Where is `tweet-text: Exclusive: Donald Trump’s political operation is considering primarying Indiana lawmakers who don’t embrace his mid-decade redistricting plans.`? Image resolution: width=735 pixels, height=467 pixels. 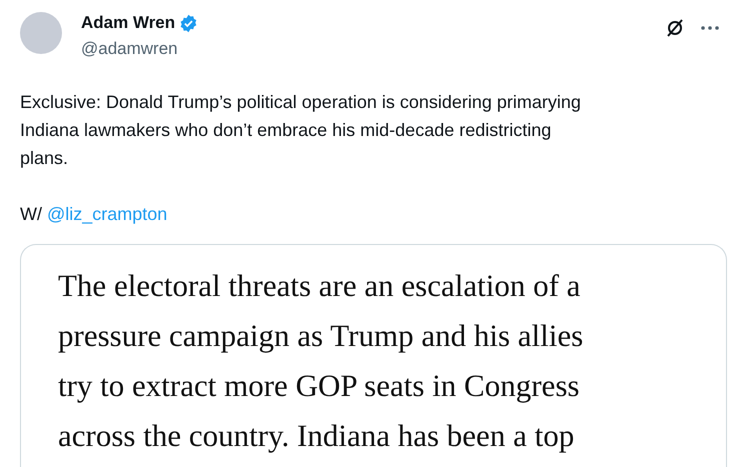
tweet-text: Exclusive: Donald Trump’s political operation is considering primarying Indiana lawmakers who don’t embrace his mid-decade redistricting plans. is located at coordinates (301, 130).